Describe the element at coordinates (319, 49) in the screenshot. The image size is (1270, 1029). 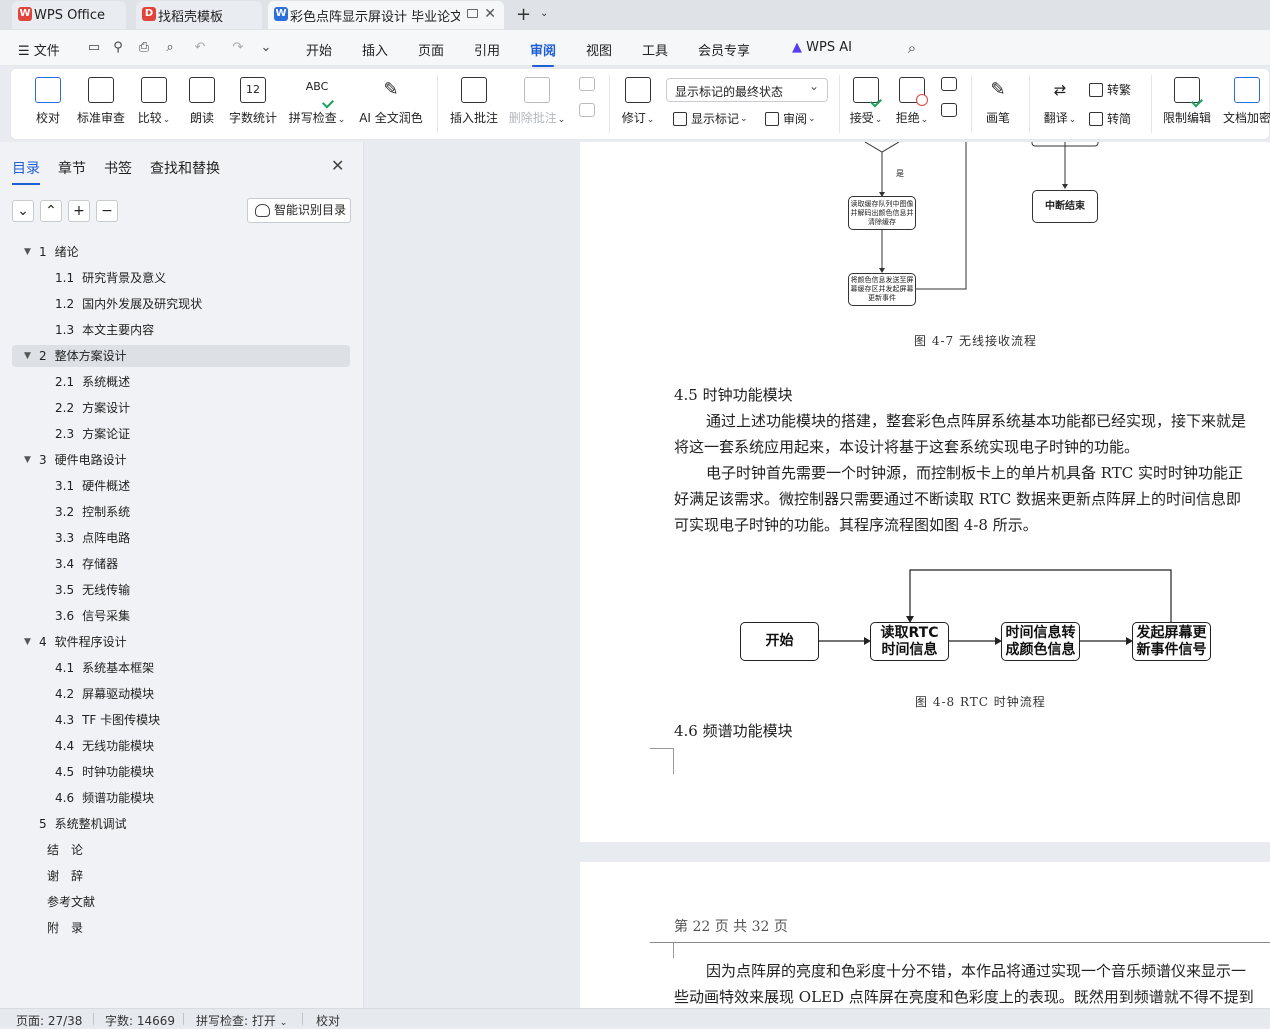
I see `menu-start: 开始` at that location.